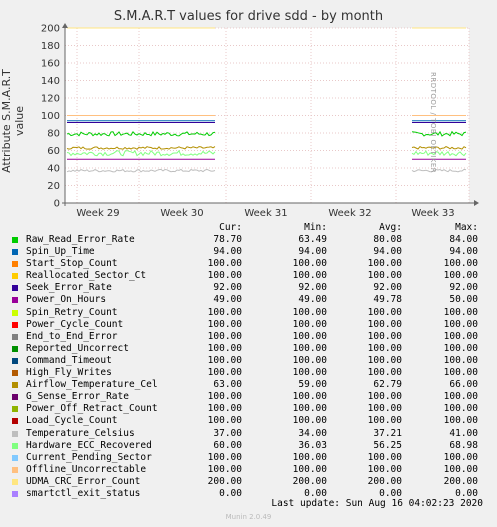  Describe the element at coordinates (387, 433) in the screenshot. I see `legend-avg: 37.21` at that location.